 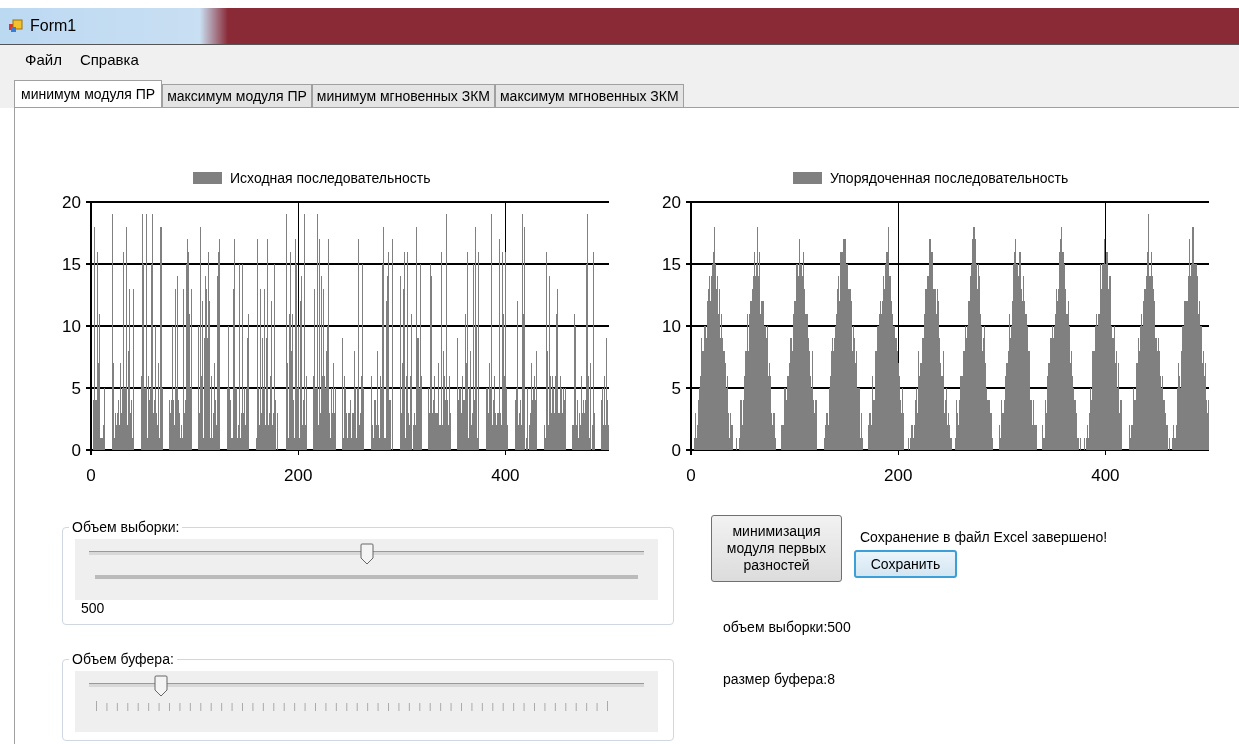 I want to click on group-label: Объем буфера:, so click(x=123, y=659).